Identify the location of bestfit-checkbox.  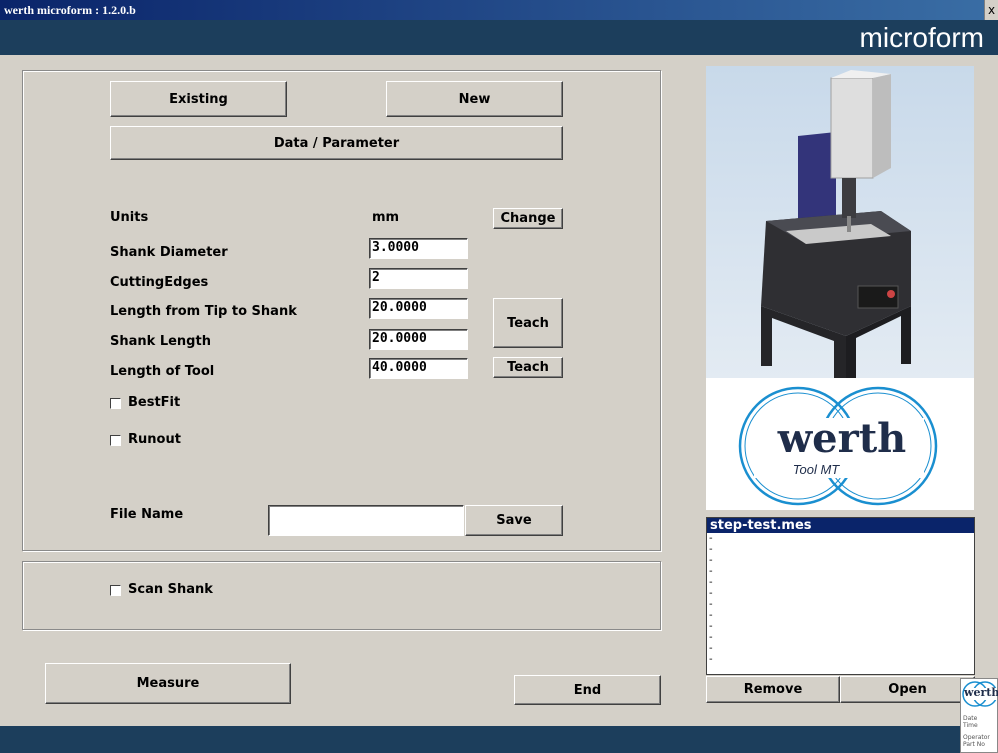
(115, 403).